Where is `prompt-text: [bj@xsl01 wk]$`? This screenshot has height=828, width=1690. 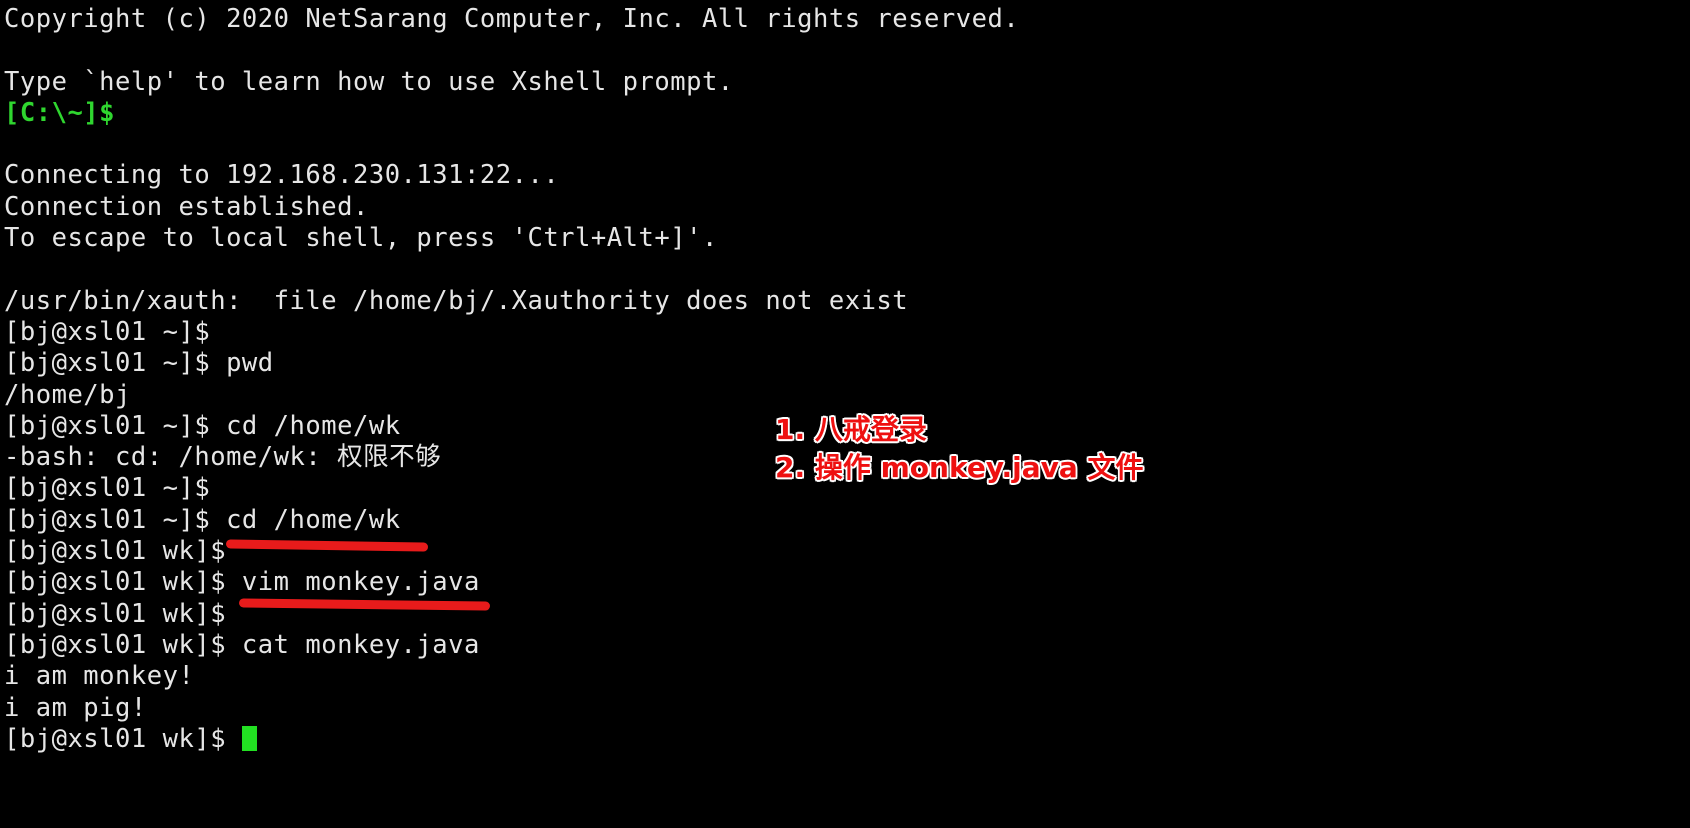 prompt-text: [bj@xsl01 wk]$ is located at coordinates (123, 738).